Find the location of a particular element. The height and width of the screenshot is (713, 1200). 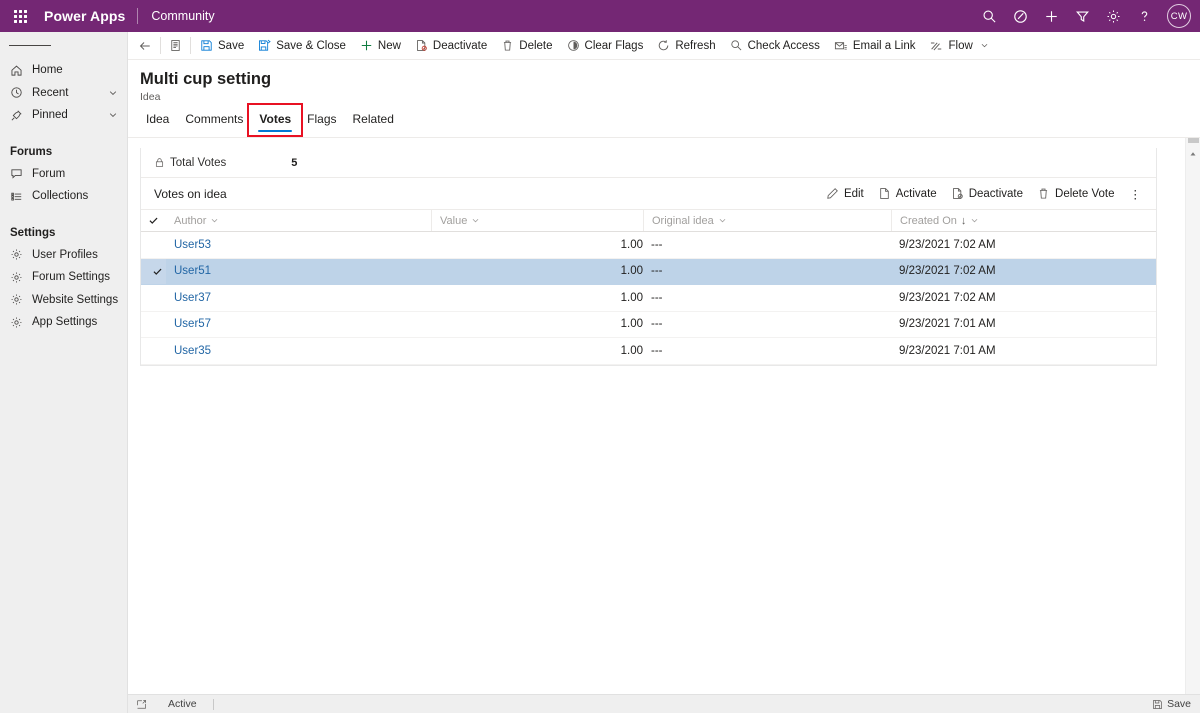

save-button: Save is located at coordinates (222, 46).